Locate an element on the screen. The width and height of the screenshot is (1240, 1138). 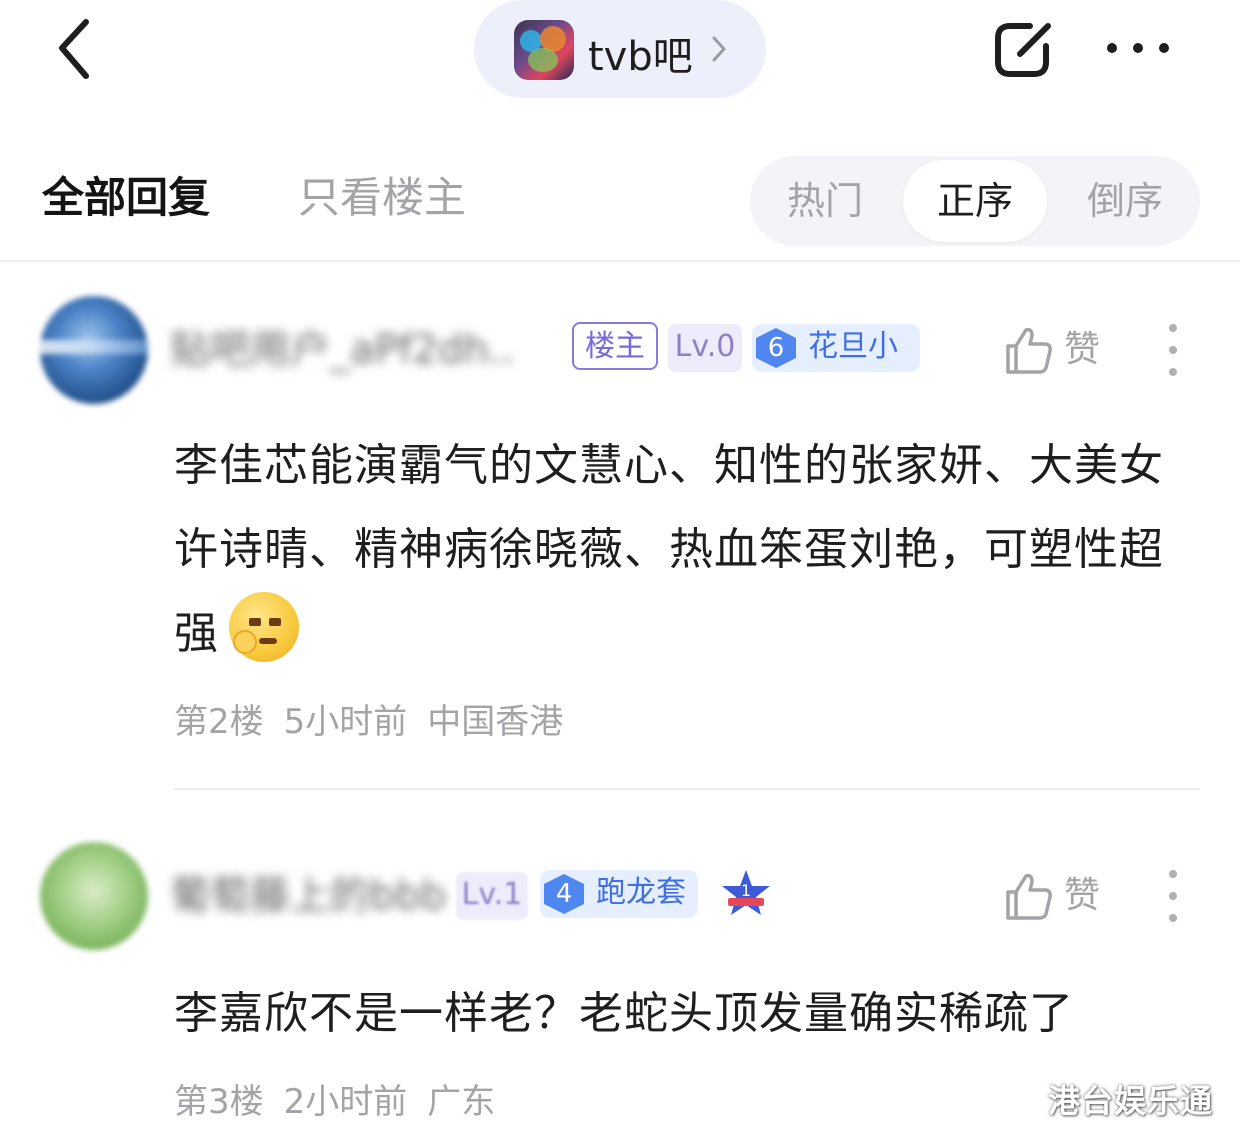
sort-hot: 热门 is located at coordinates (825, 201).